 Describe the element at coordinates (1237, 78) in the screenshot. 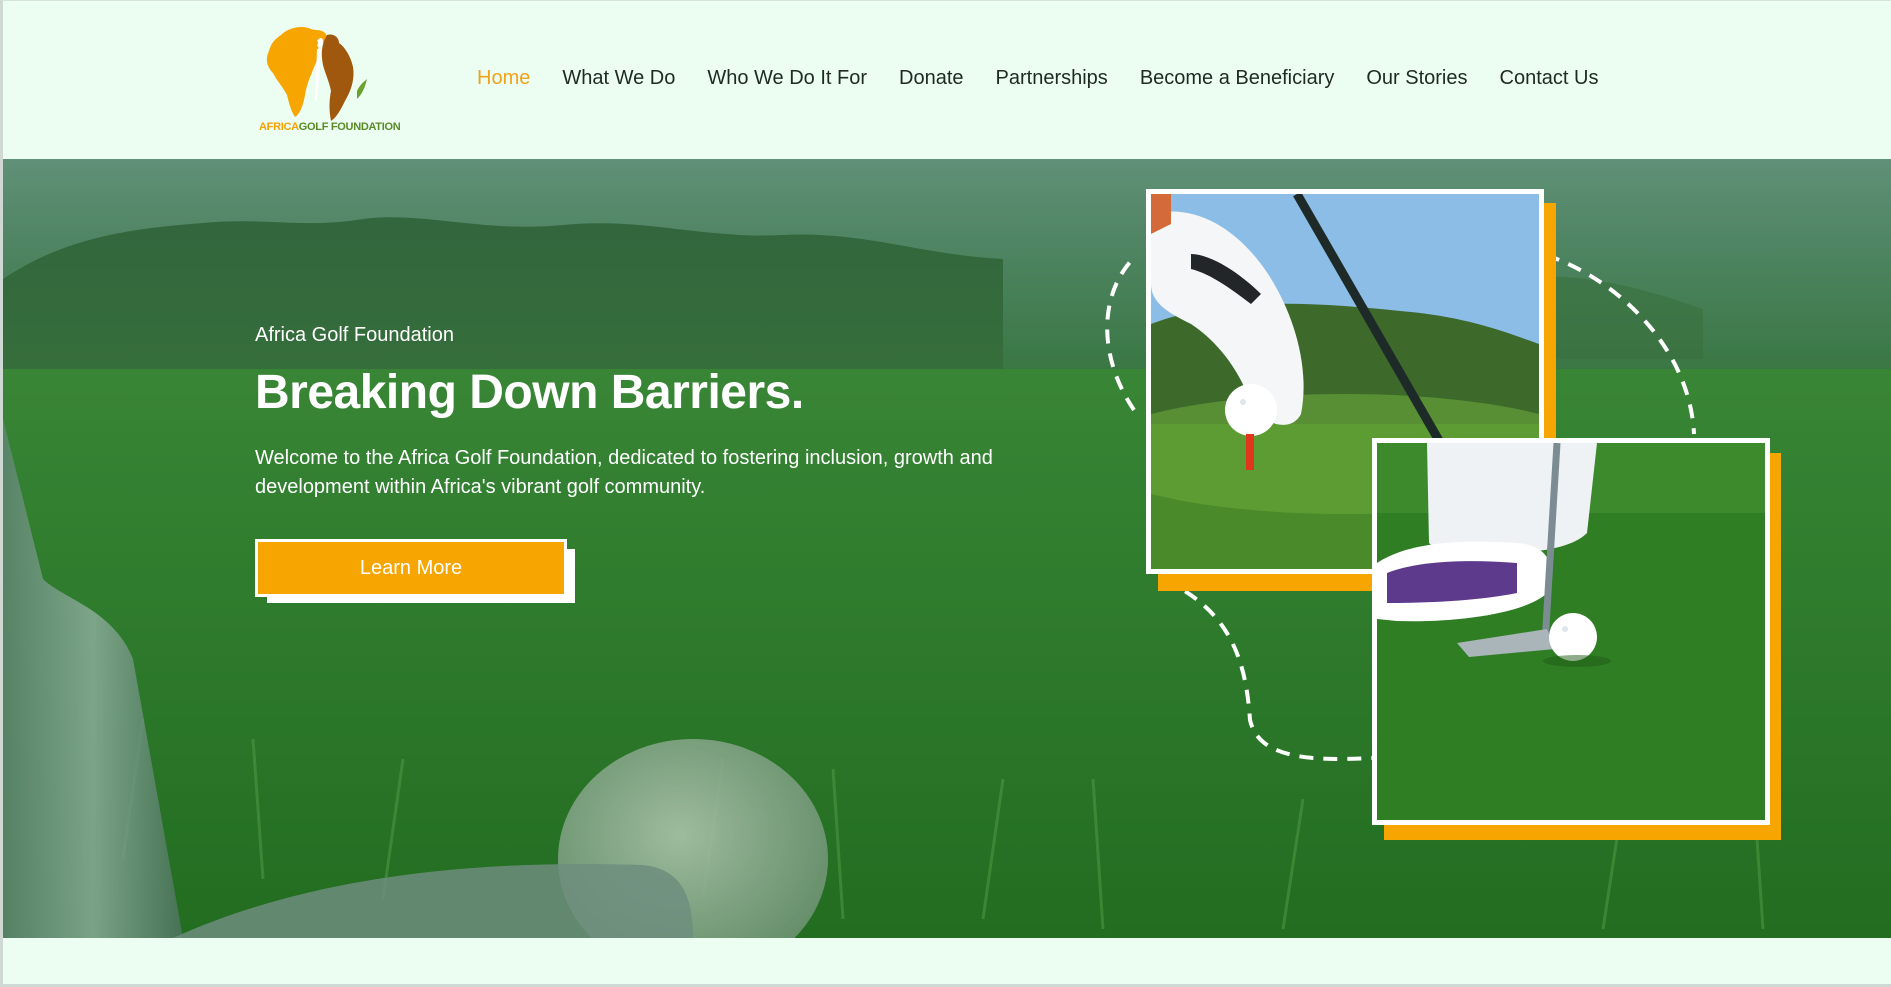

I see `nav-become-a-beneficiary: Become a Beneficiary` at that location.